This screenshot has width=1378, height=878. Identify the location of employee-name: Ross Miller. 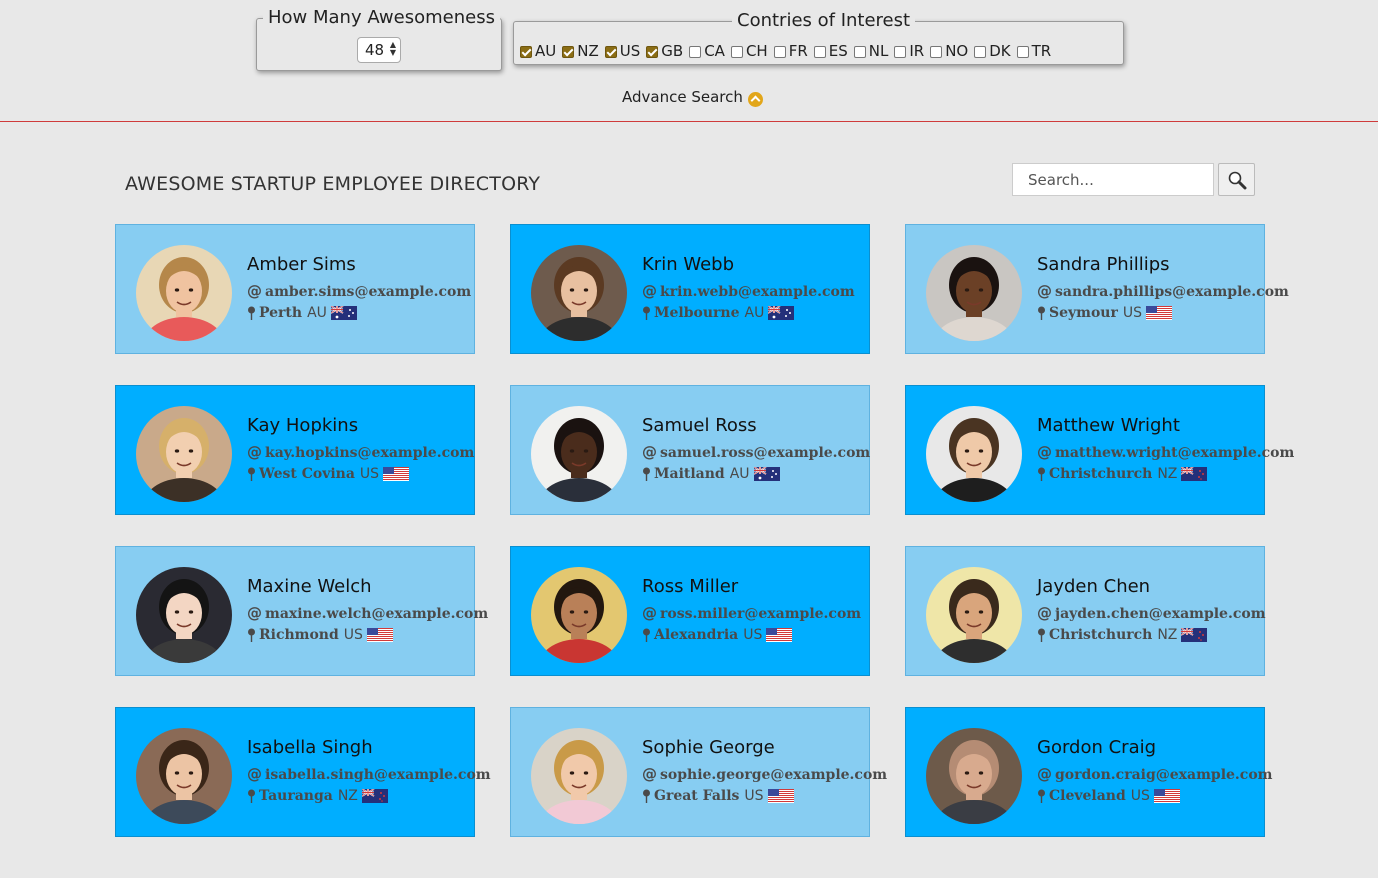
(690, 586).